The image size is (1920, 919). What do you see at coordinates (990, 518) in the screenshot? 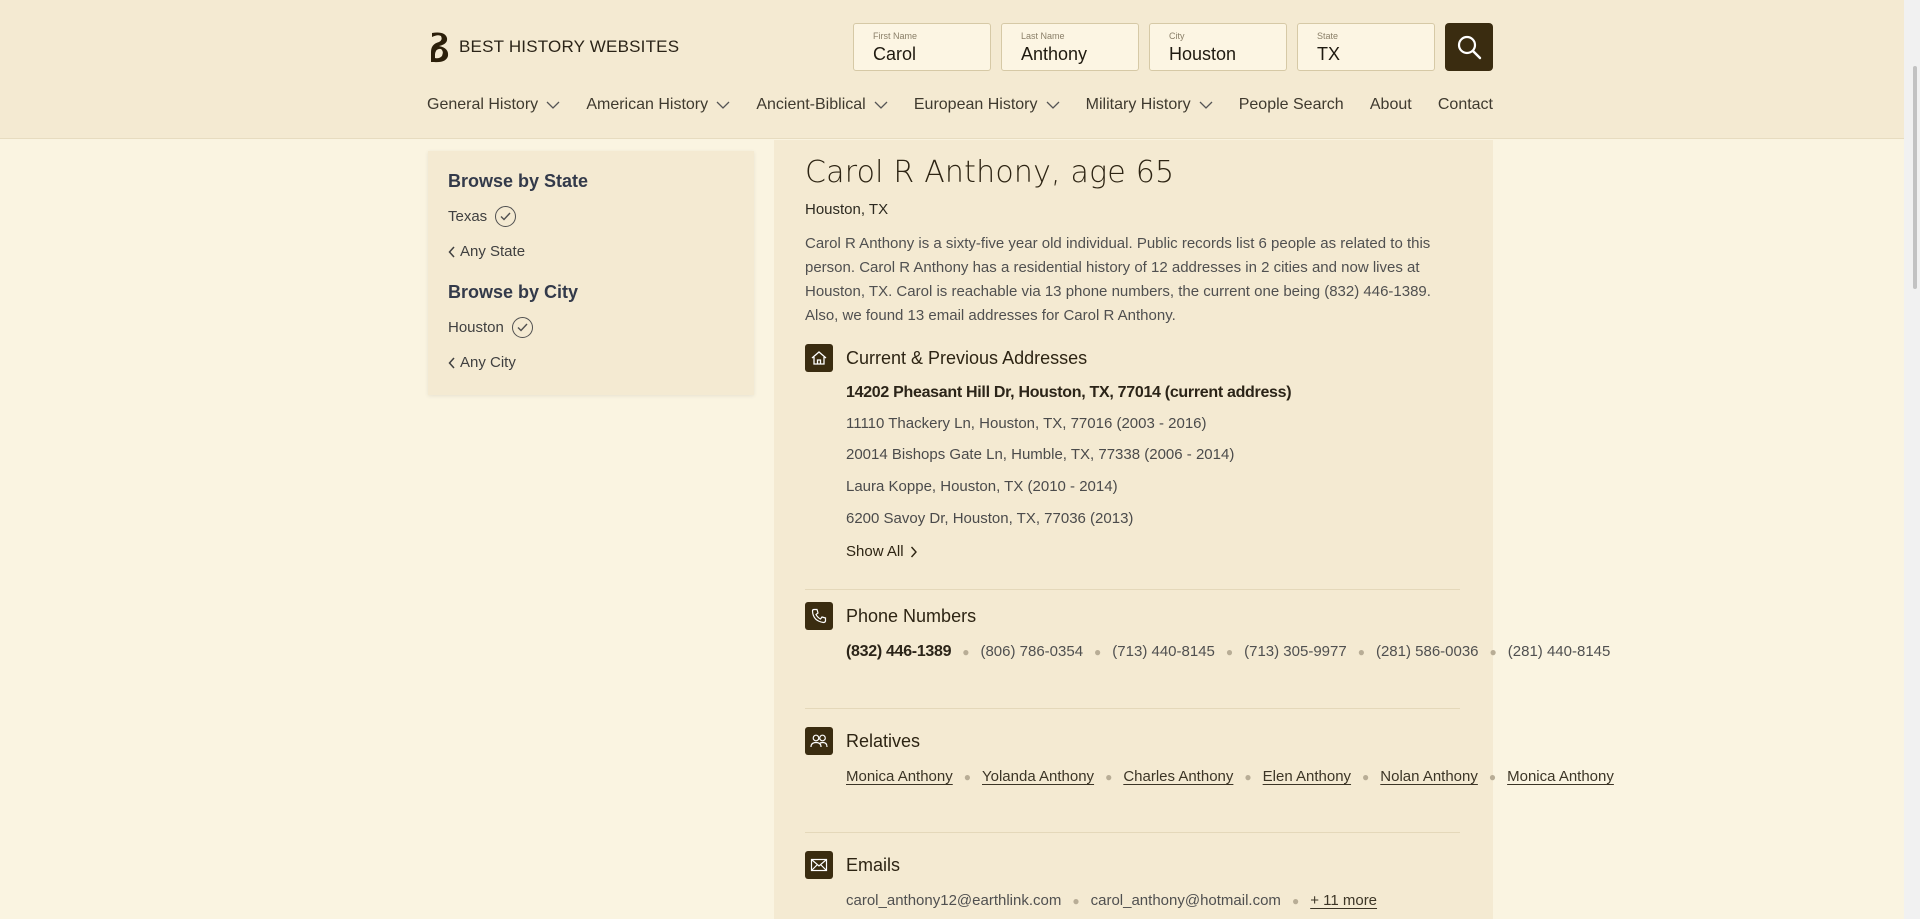
I see `address-item: 6200 Savoy Dr, Houston, TX, 77036 (2013)` at bounding box center [990, 518].